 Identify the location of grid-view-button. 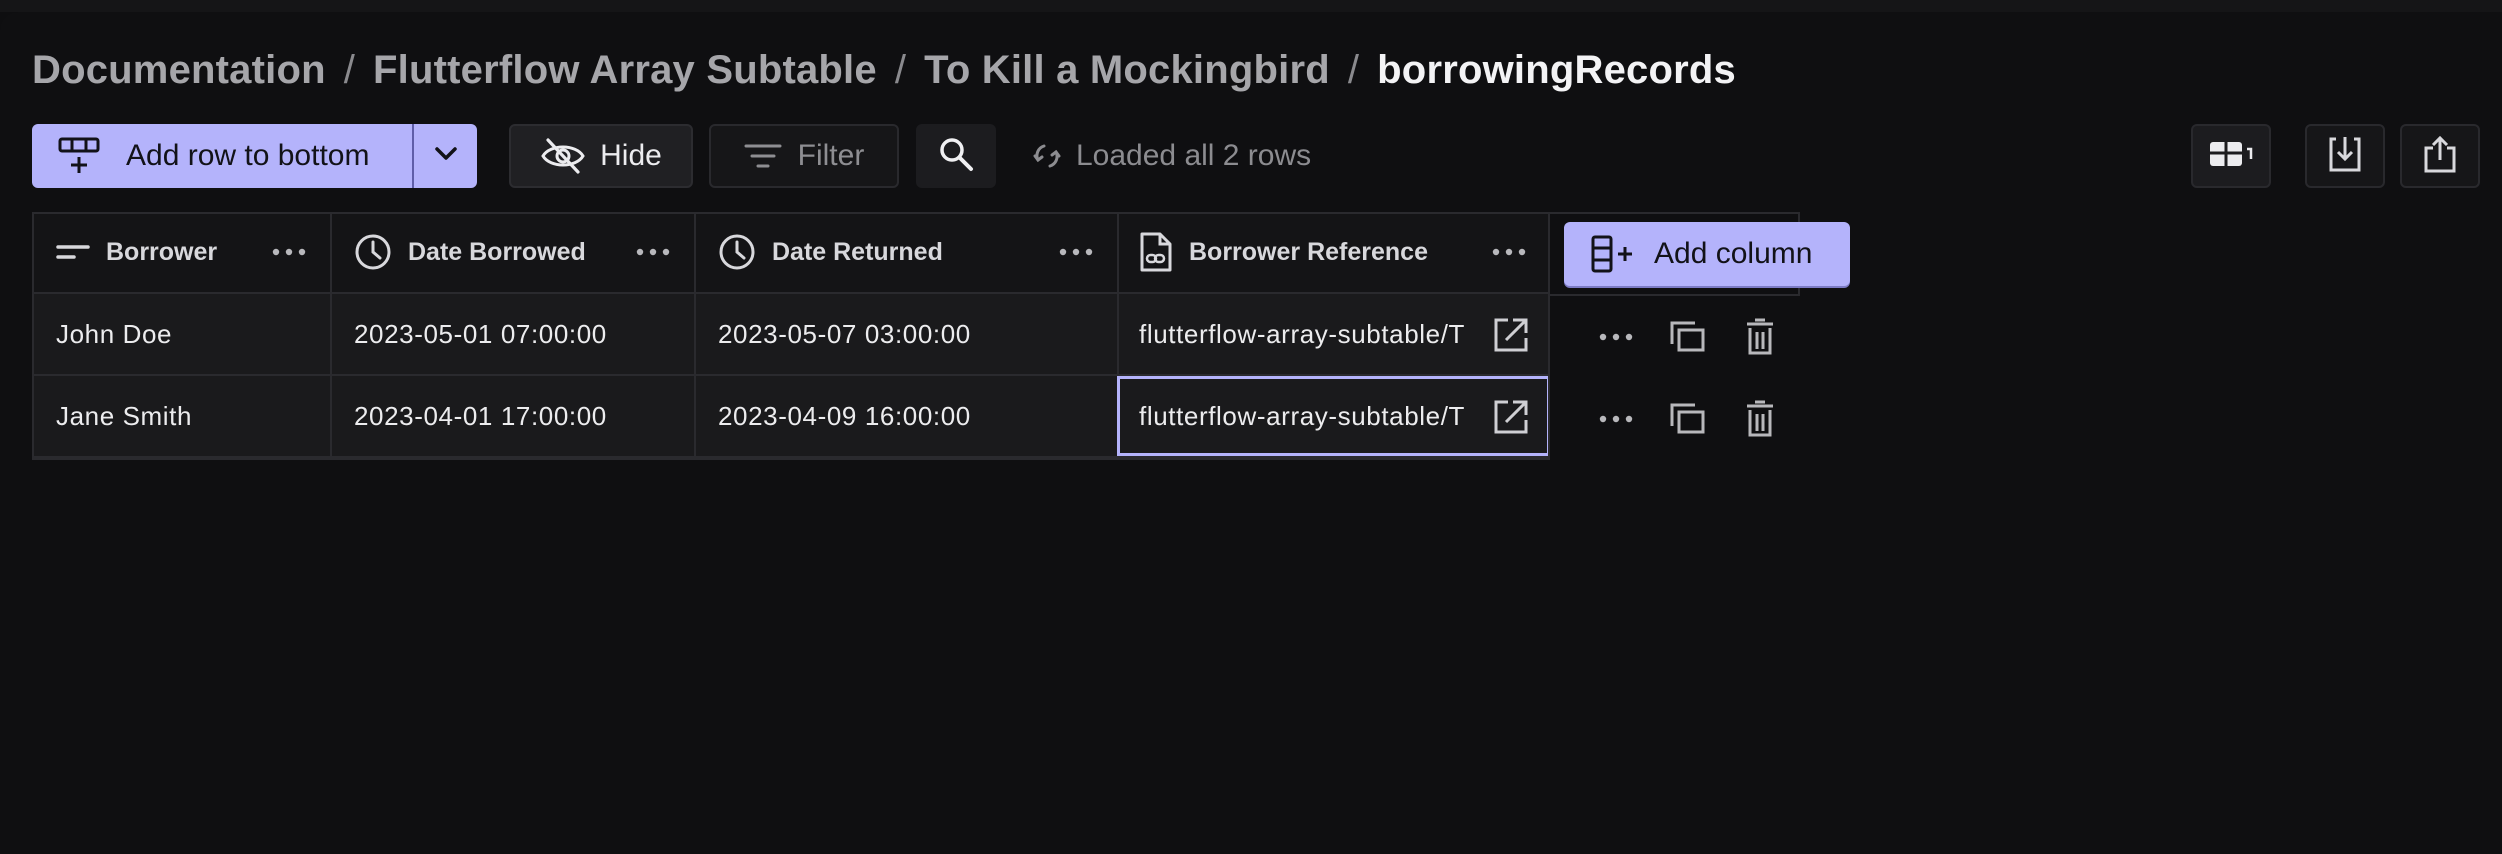
(2231, 156).